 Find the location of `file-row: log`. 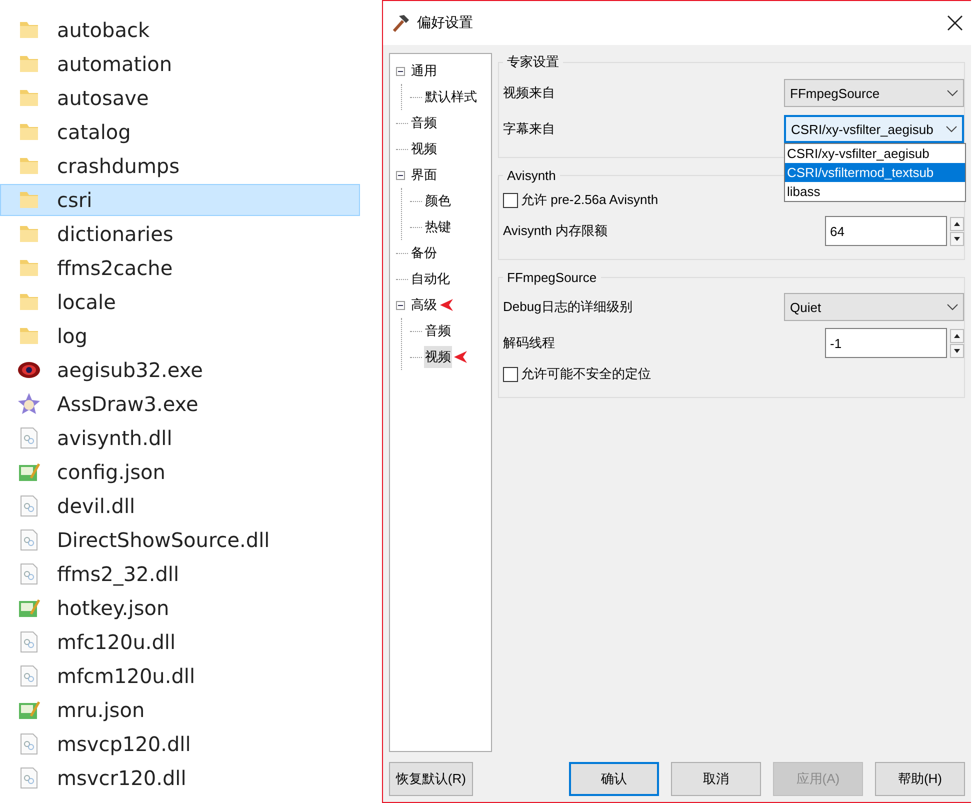

file-row: log is located at coordinates (180, 336).